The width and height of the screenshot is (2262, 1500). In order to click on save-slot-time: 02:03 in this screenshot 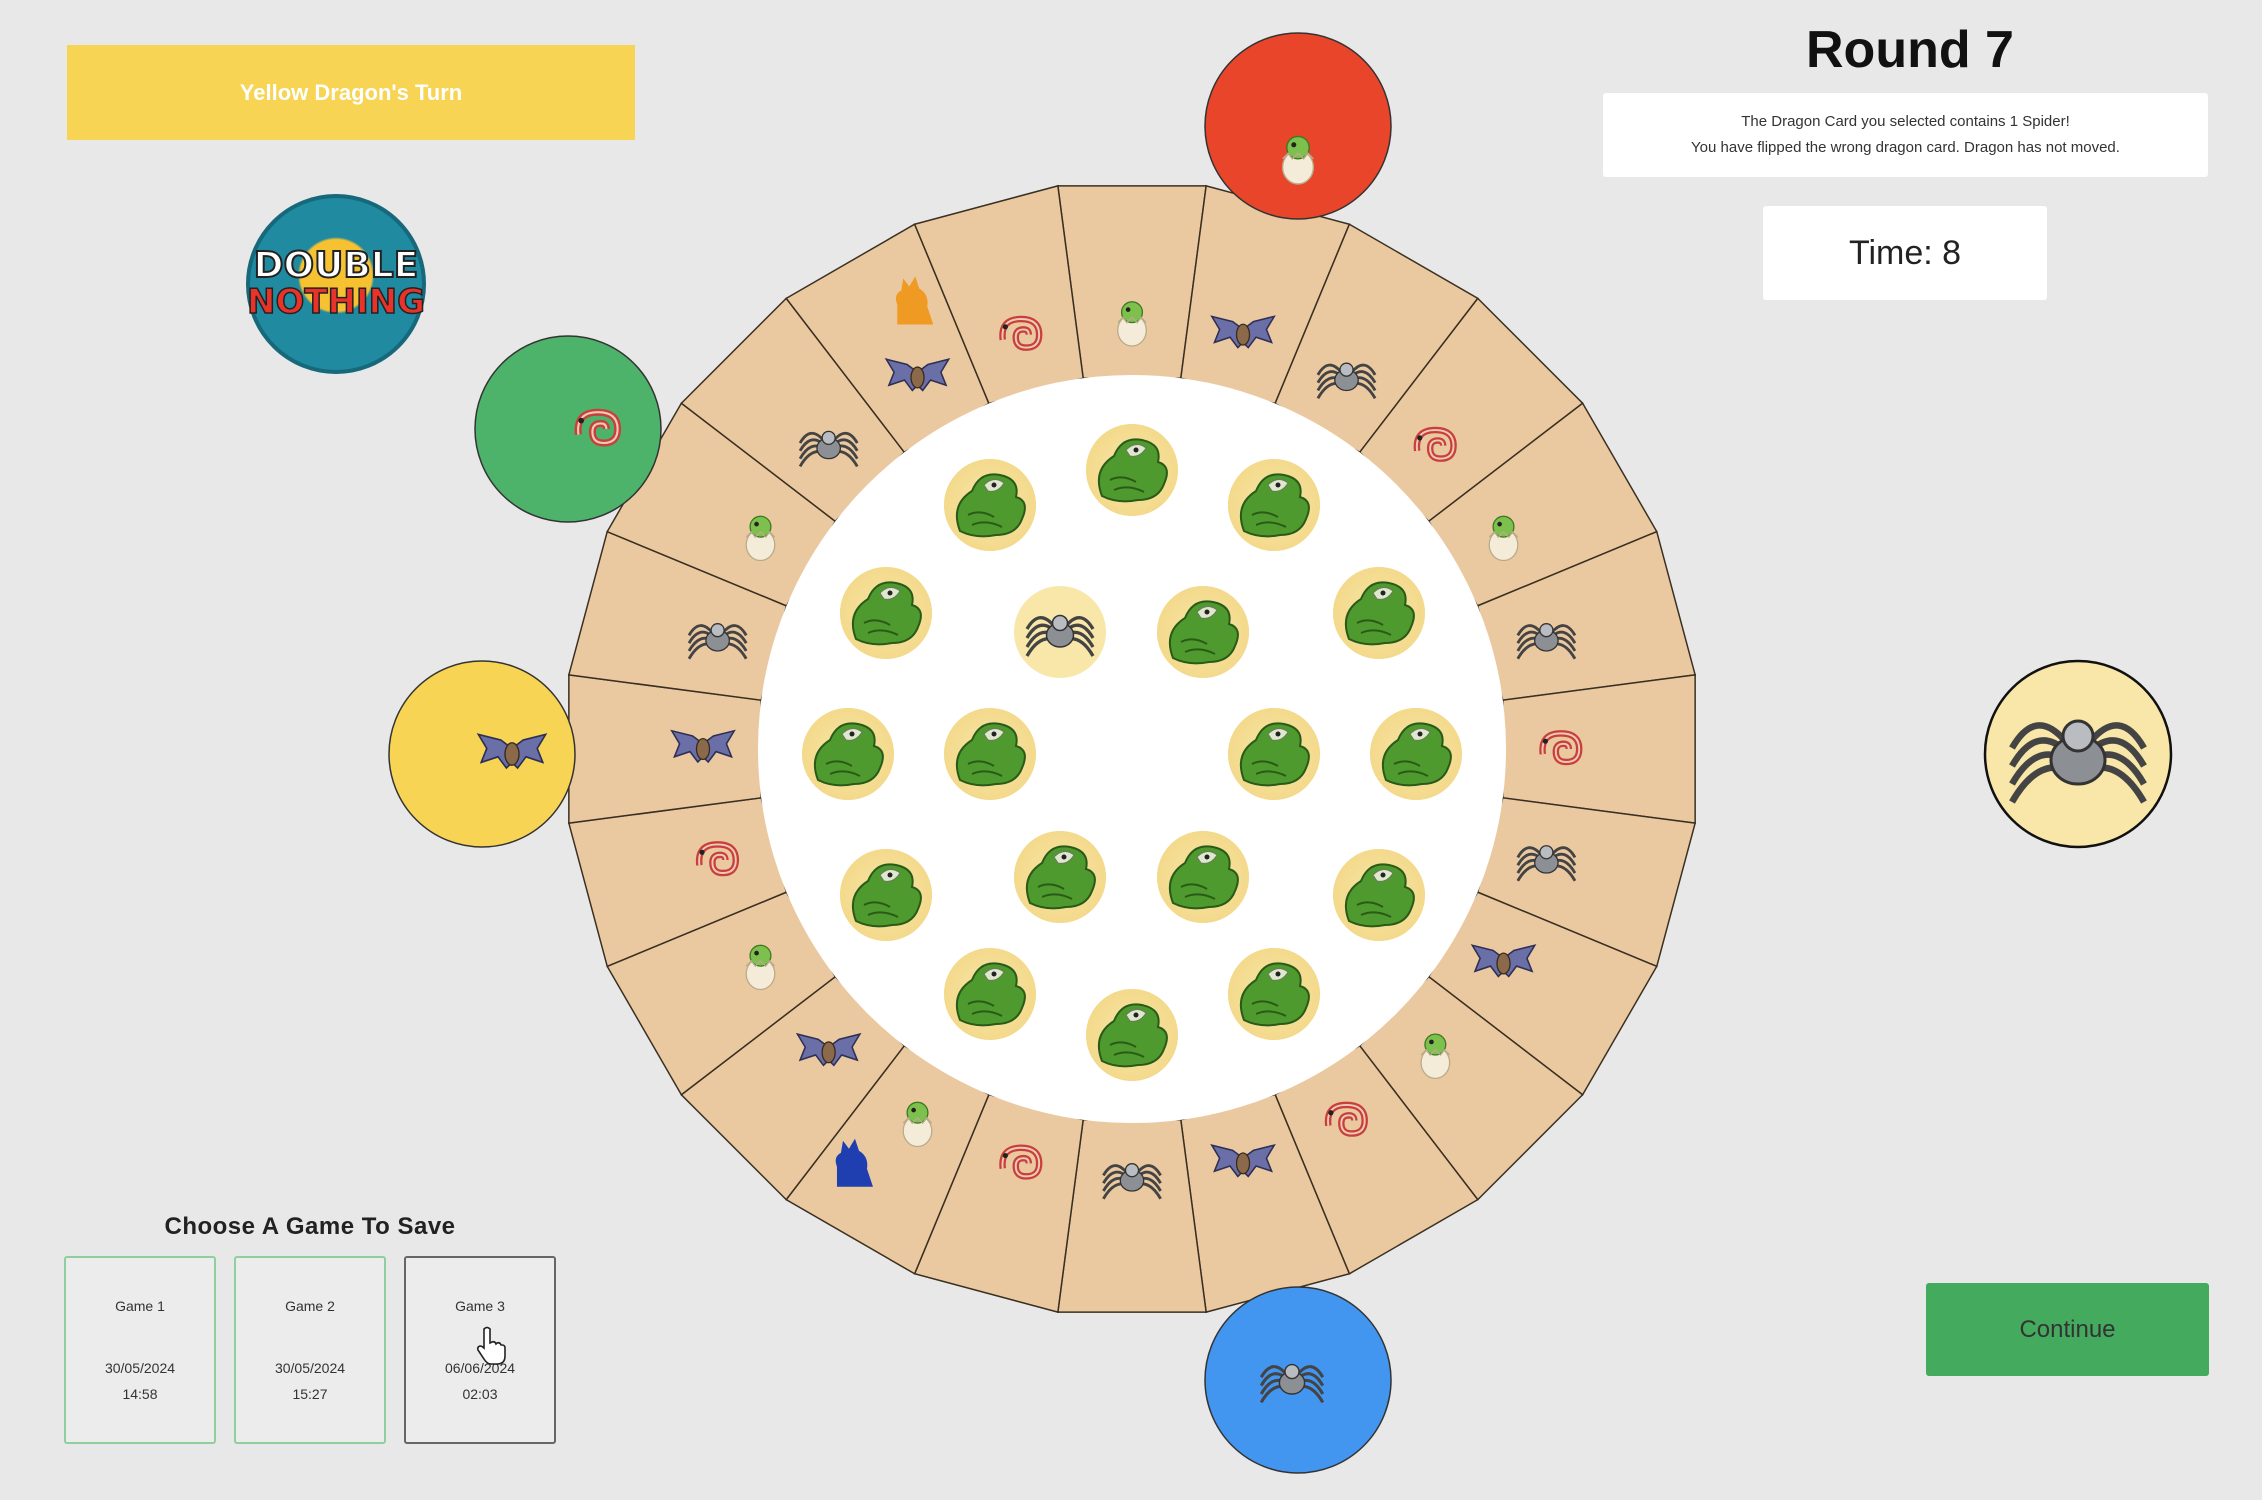, I will do `click(480, 1394)`.